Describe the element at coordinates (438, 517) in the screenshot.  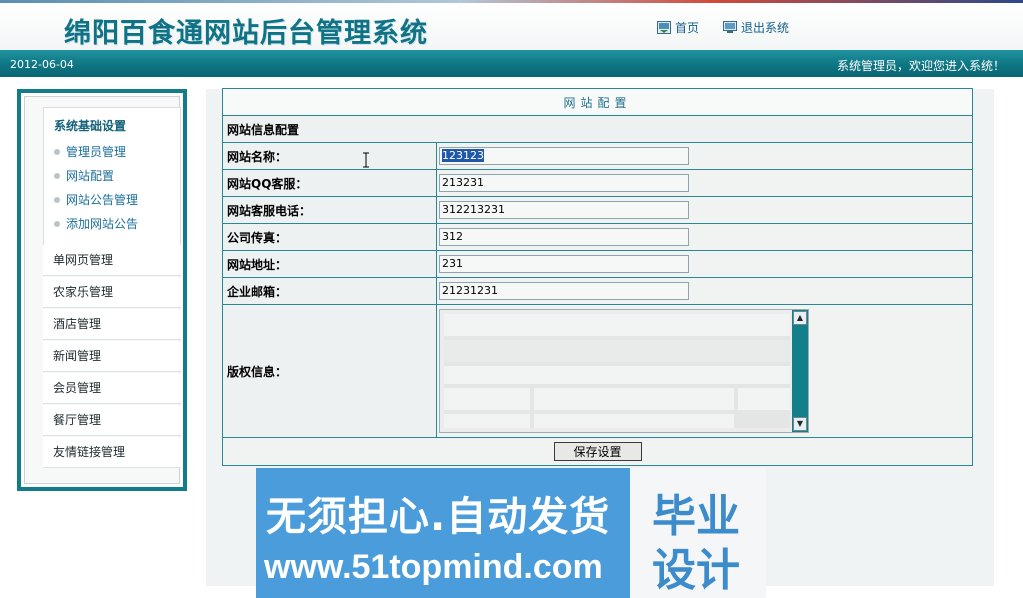
I see `watermark-slogan: 无须担心.自动发货` at that location.